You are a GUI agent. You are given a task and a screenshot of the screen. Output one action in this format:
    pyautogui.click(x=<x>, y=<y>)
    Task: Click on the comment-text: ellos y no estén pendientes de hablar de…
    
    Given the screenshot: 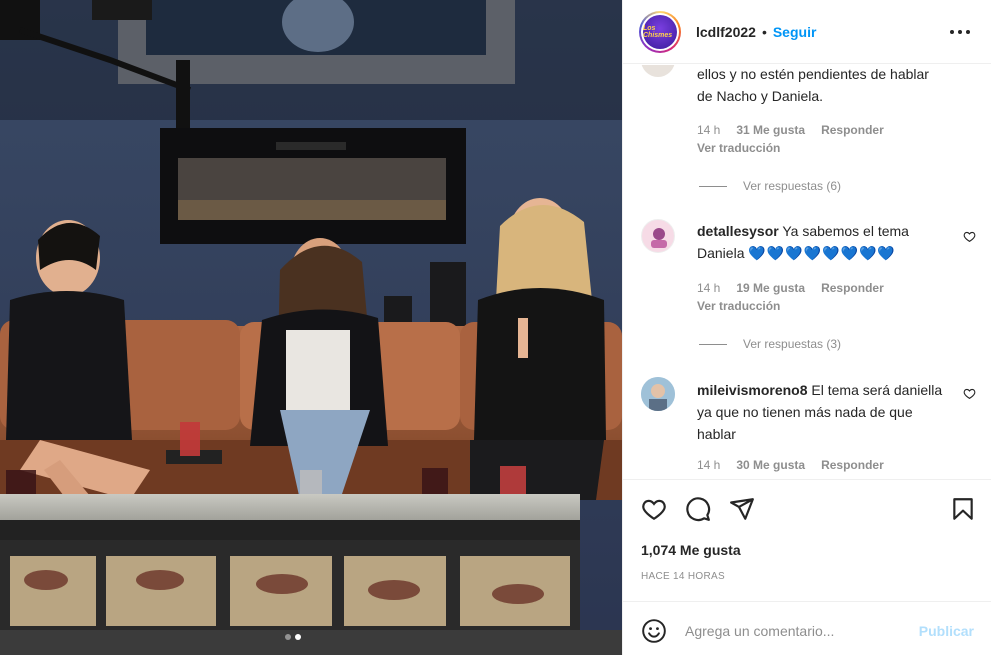 What is the action you would take?
    pyautogui.click(x=813, y=85)
    